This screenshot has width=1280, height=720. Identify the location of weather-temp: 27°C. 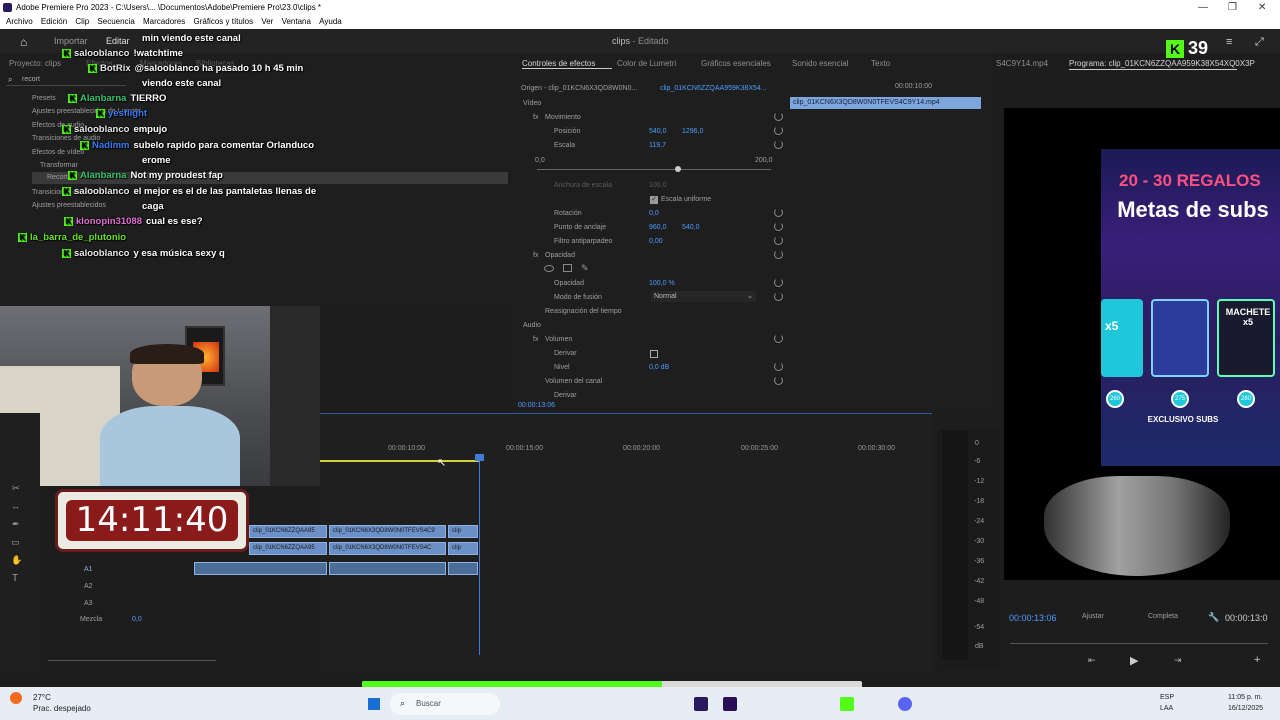
(42, 697).